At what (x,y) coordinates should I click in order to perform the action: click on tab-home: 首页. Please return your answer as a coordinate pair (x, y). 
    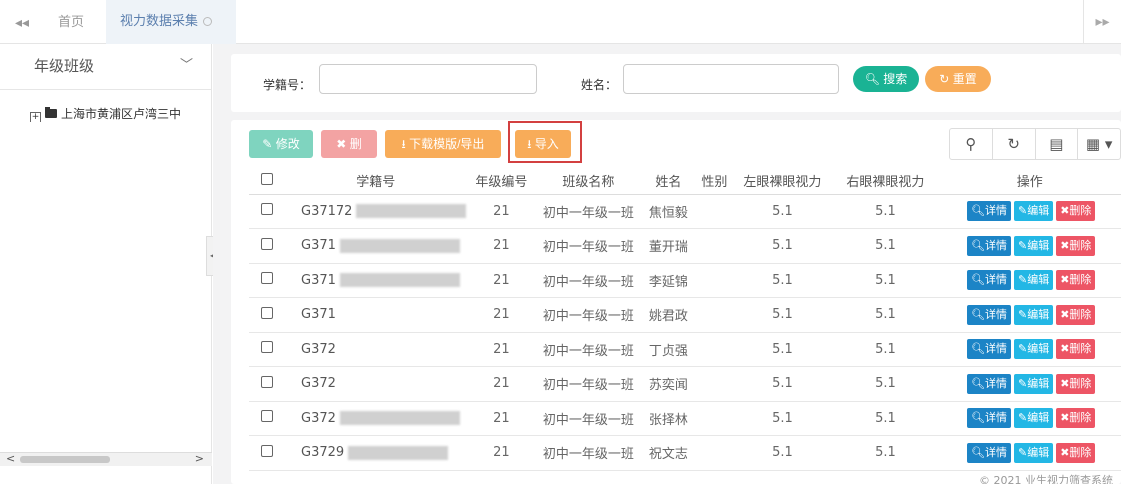
    Looking at the image, I should click on (71, 23).